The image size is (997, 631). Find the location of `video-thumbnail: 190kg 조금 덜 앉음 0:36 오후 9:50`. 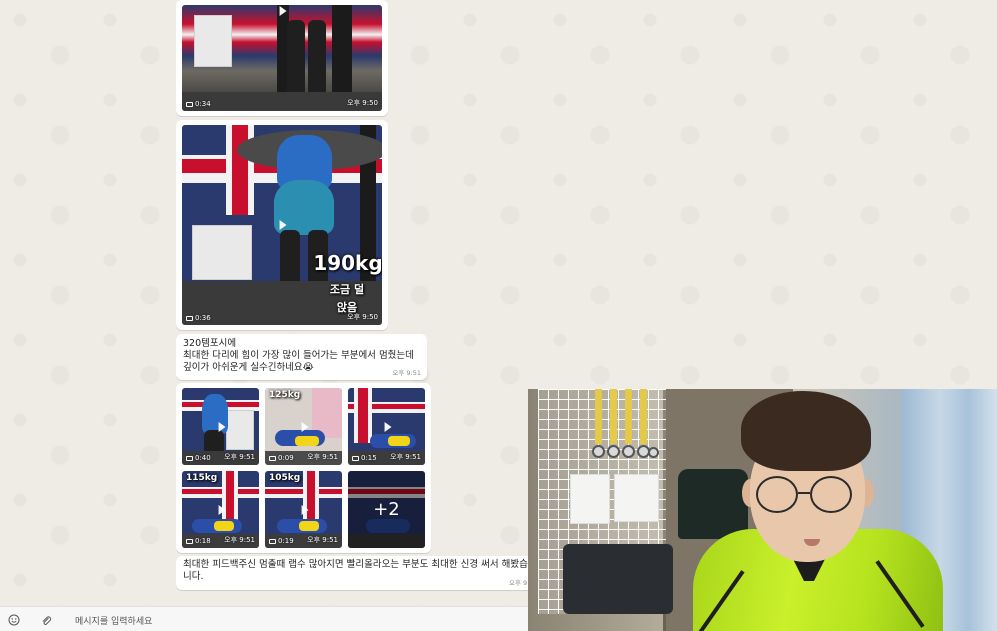

video-thumbnail: 190kg 조금 덜 앉음 0:36 오후 9:50 is located at coordinates (282, 225).